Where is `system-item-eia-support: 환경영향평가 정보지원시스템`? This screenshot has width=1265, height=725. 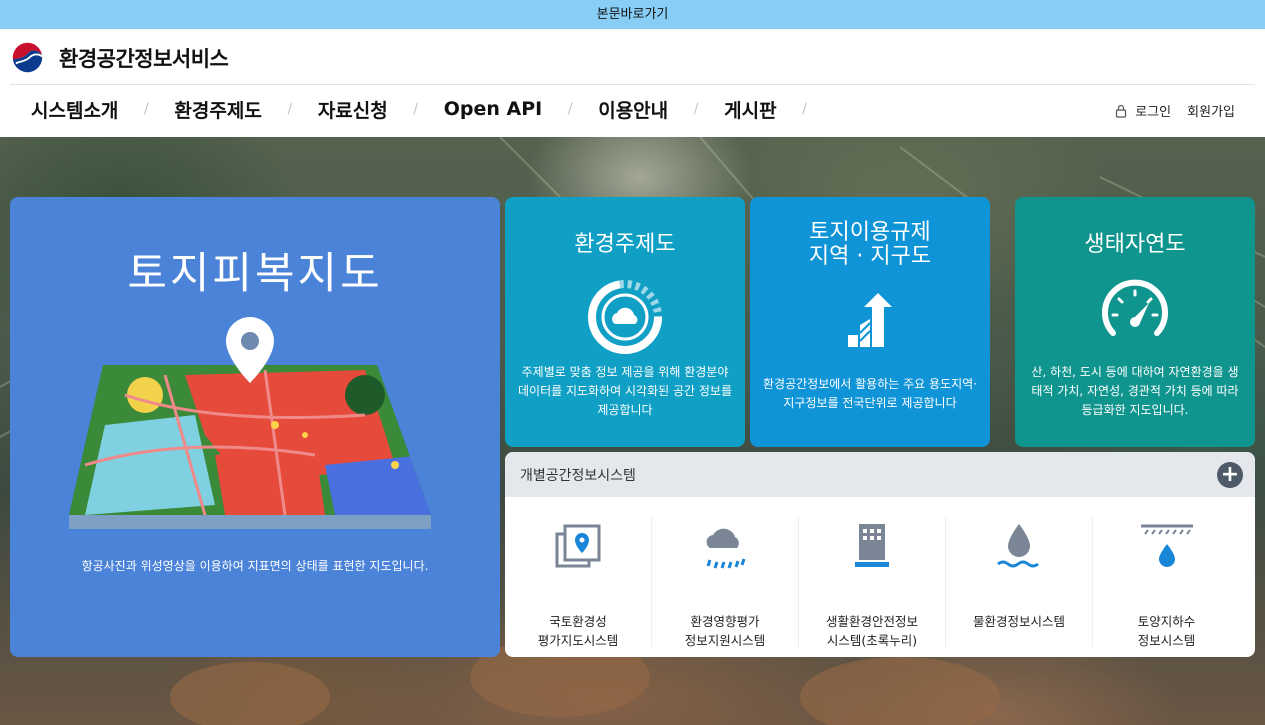
system-item-eia-support: 환경영향평가 정보지원시스템 is located at coordinates (725, 582).